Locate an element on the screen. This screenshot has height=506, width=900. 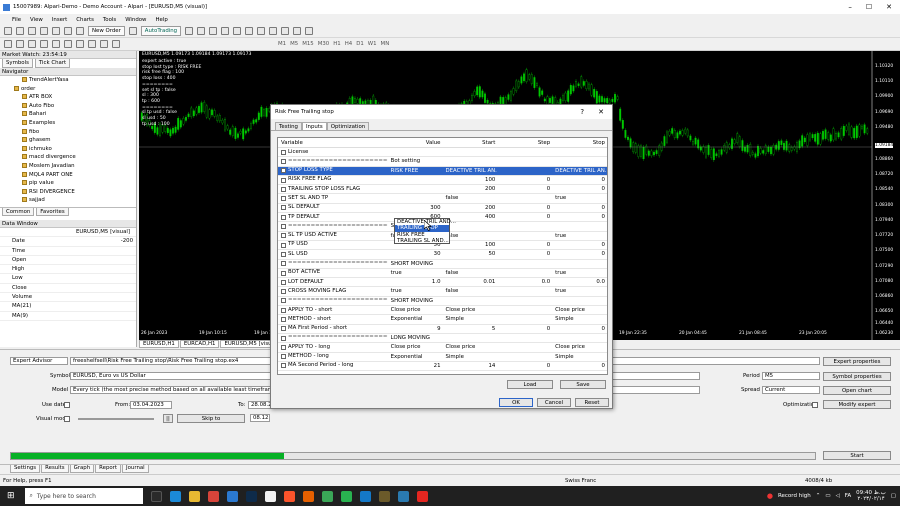
tab-common: Common is located at coordinates (18, 212).